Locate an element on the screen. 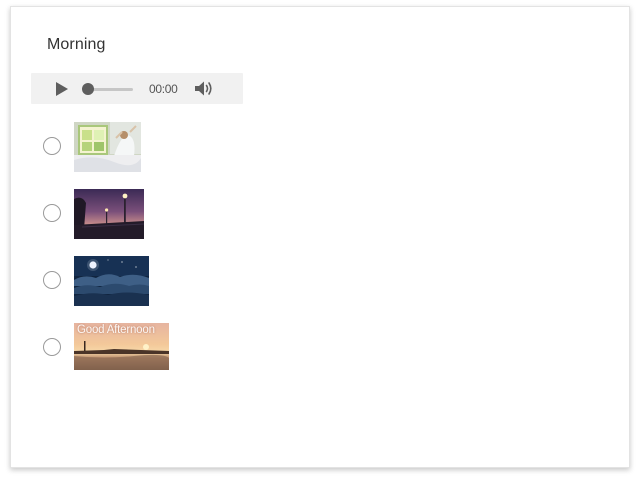 The height and width of the screenshot is (484, 641). evening-waterfront-streetlights-image is located at coordinates (109, 214).